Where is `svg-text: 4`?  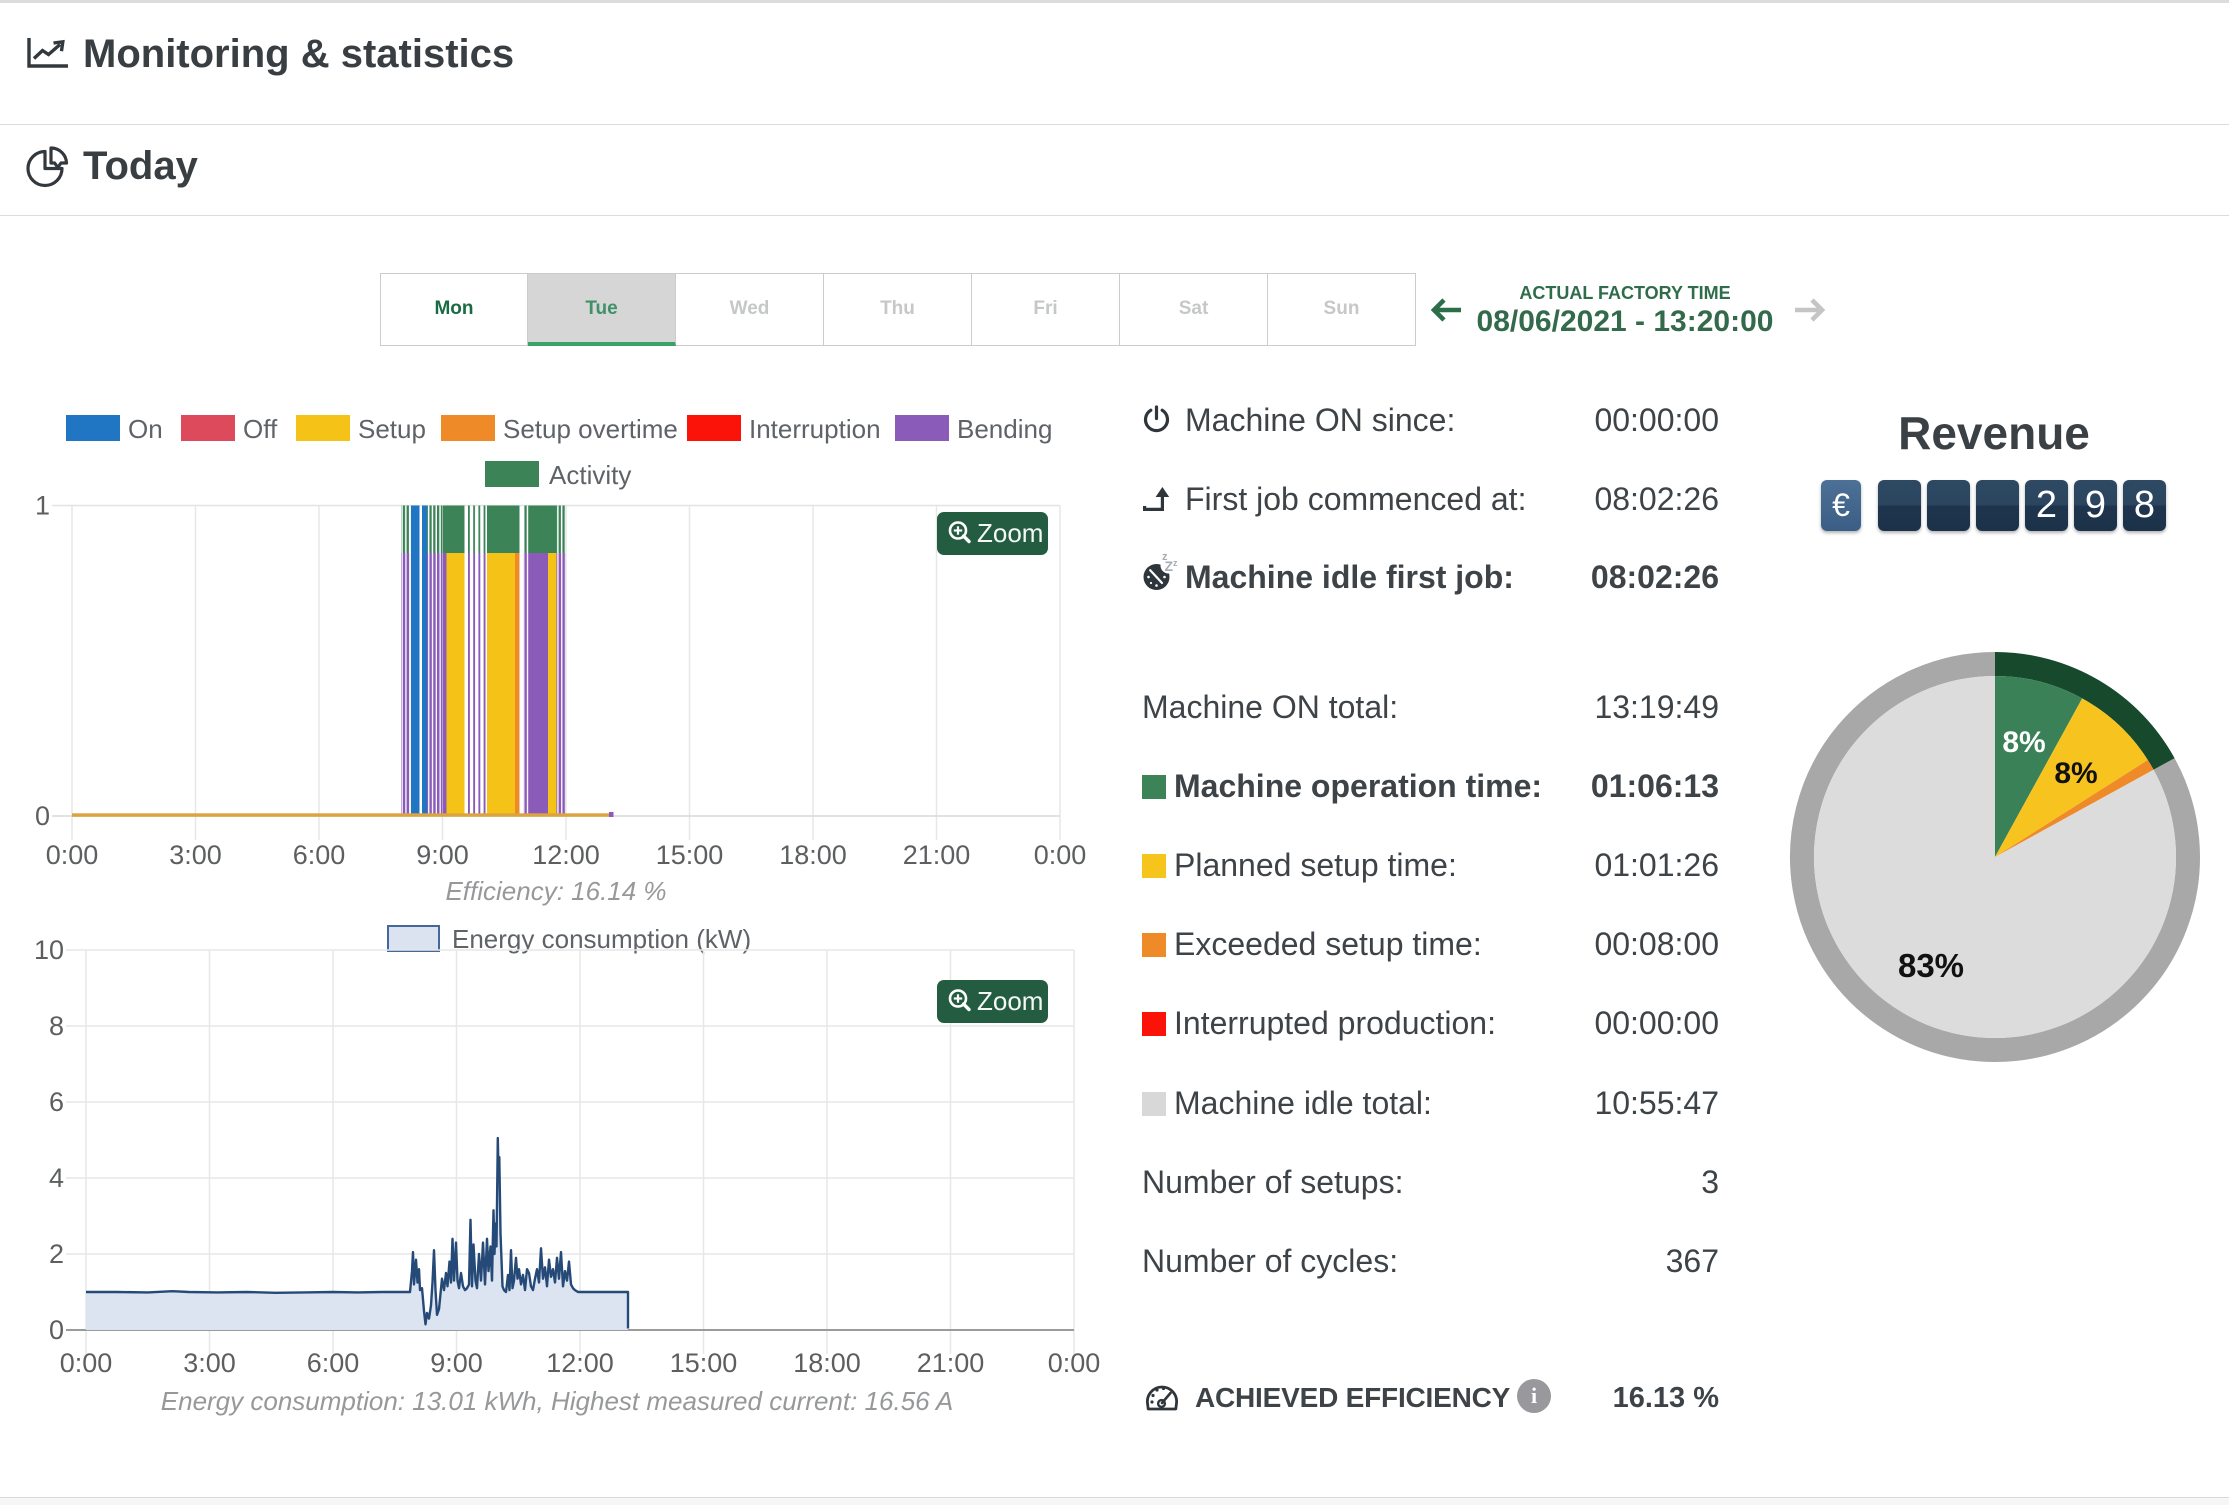 svg-text: 4 is located at coordinates (56, 1178).